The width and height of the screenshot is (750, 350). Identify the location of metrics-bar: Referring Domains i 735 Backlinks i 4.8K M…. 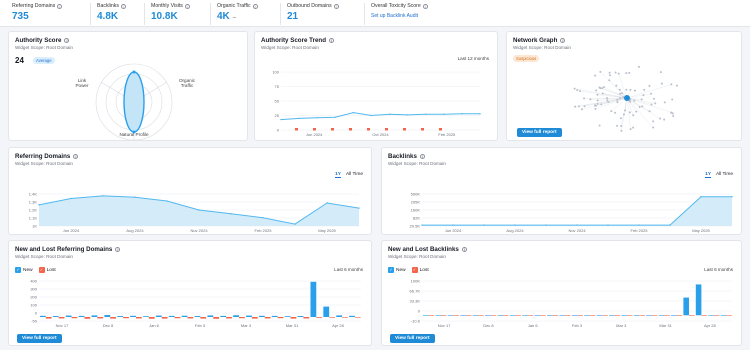
(375, 13).